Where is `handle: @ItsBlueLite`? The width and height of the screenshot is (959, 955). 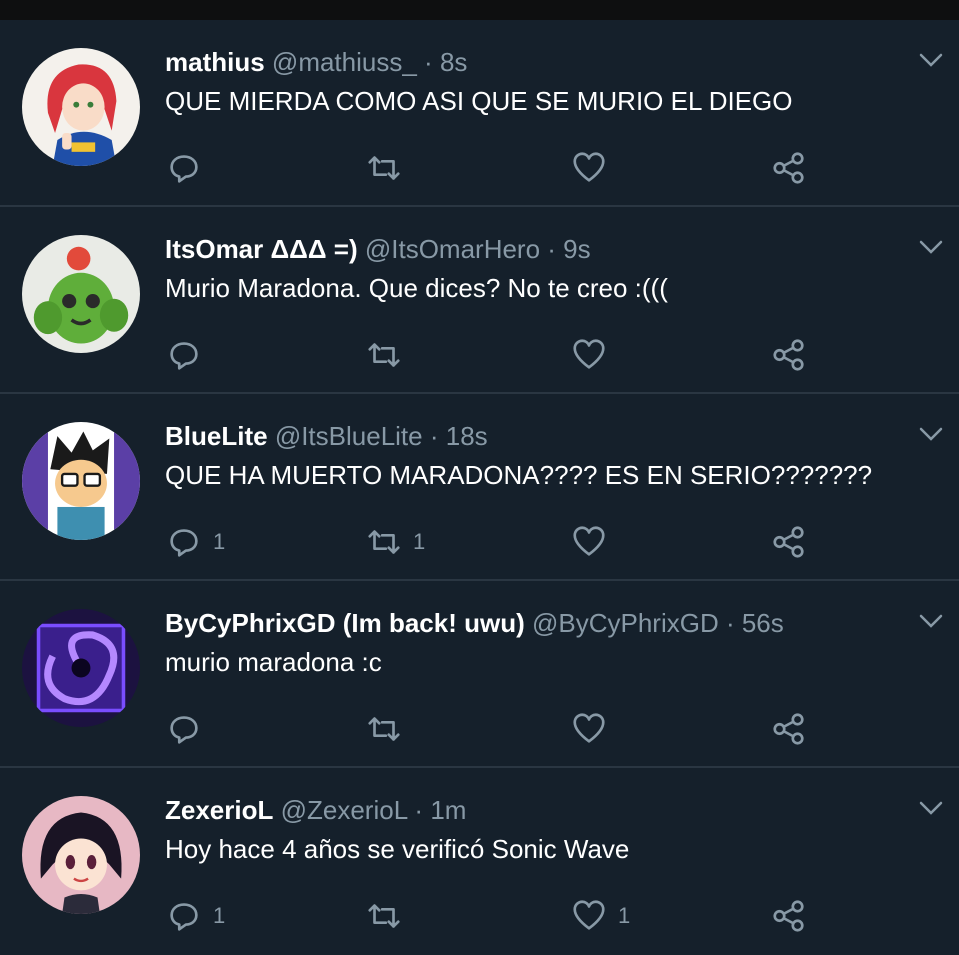 handle: @ItsBlueLite is located at coordinates (349, 436).